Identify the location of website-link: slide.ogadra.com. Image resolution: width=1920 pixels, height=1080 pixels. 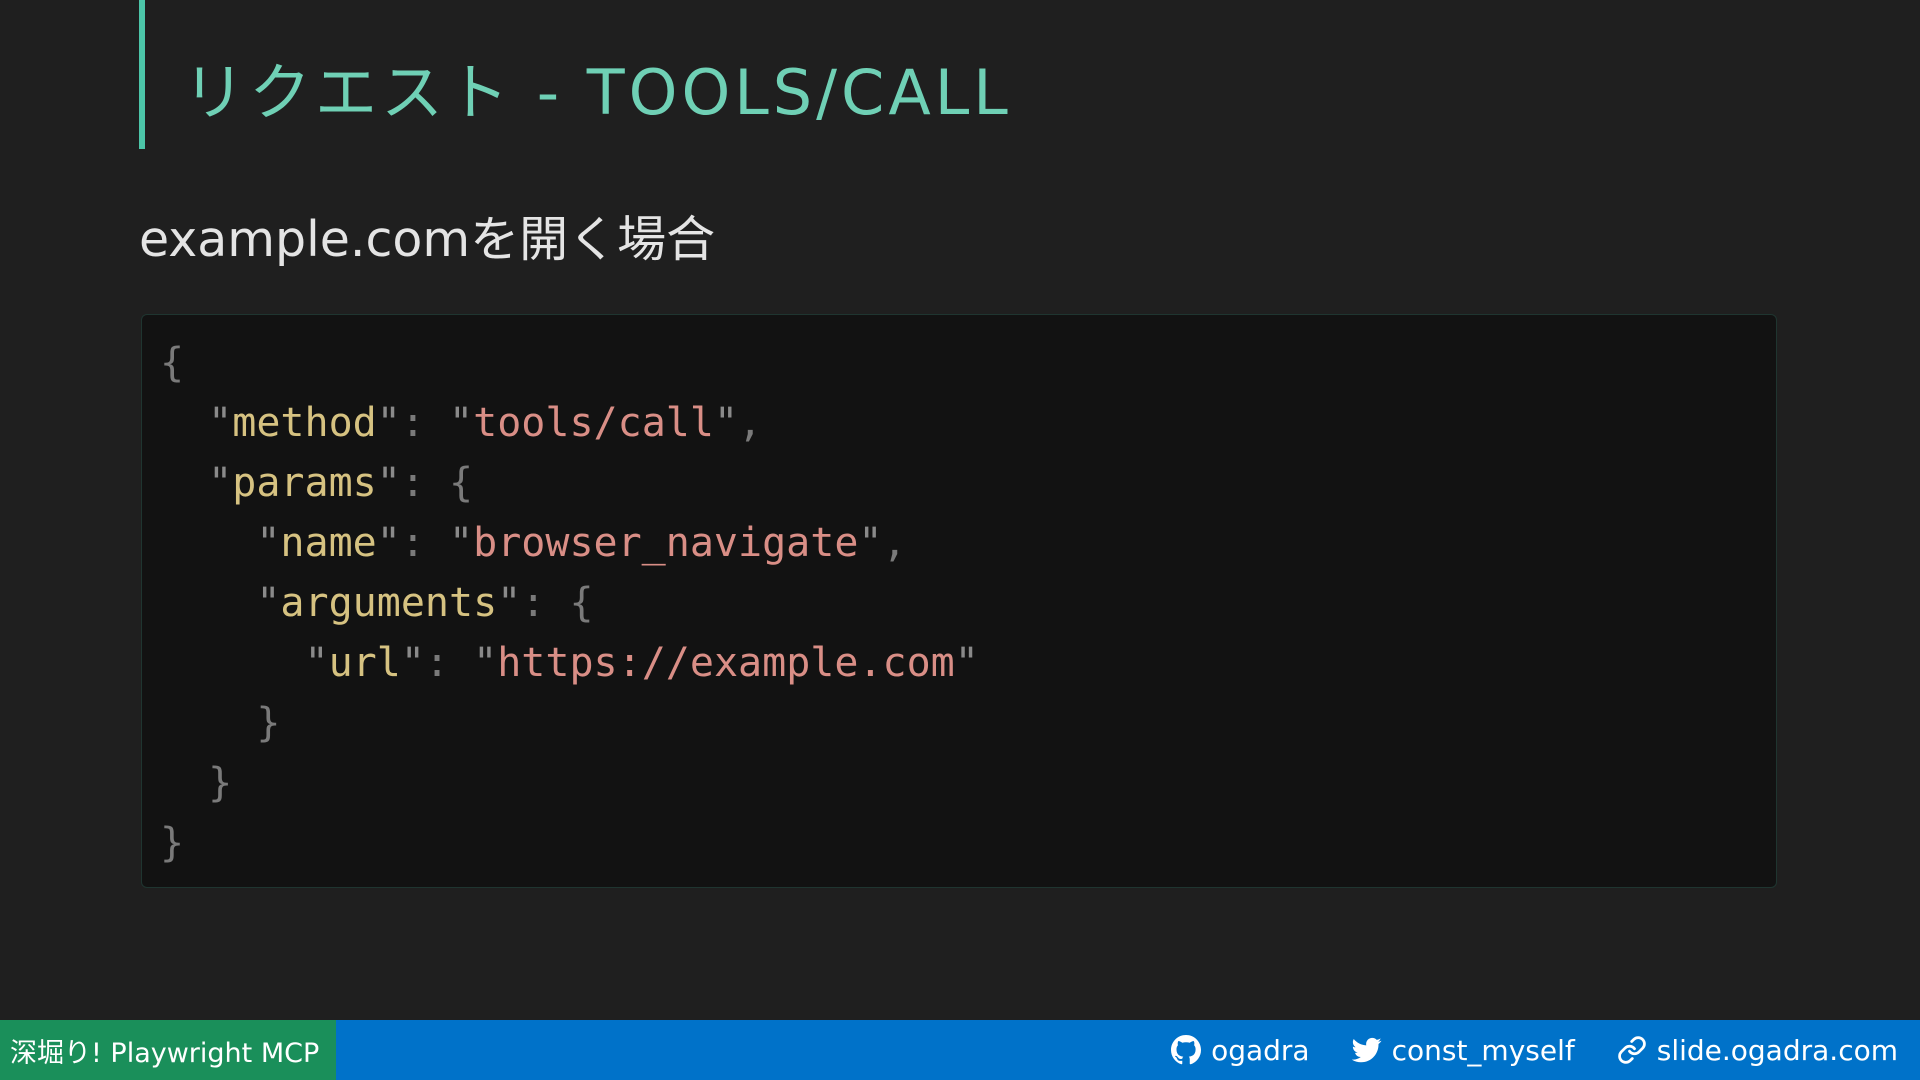
(1757, 1050).